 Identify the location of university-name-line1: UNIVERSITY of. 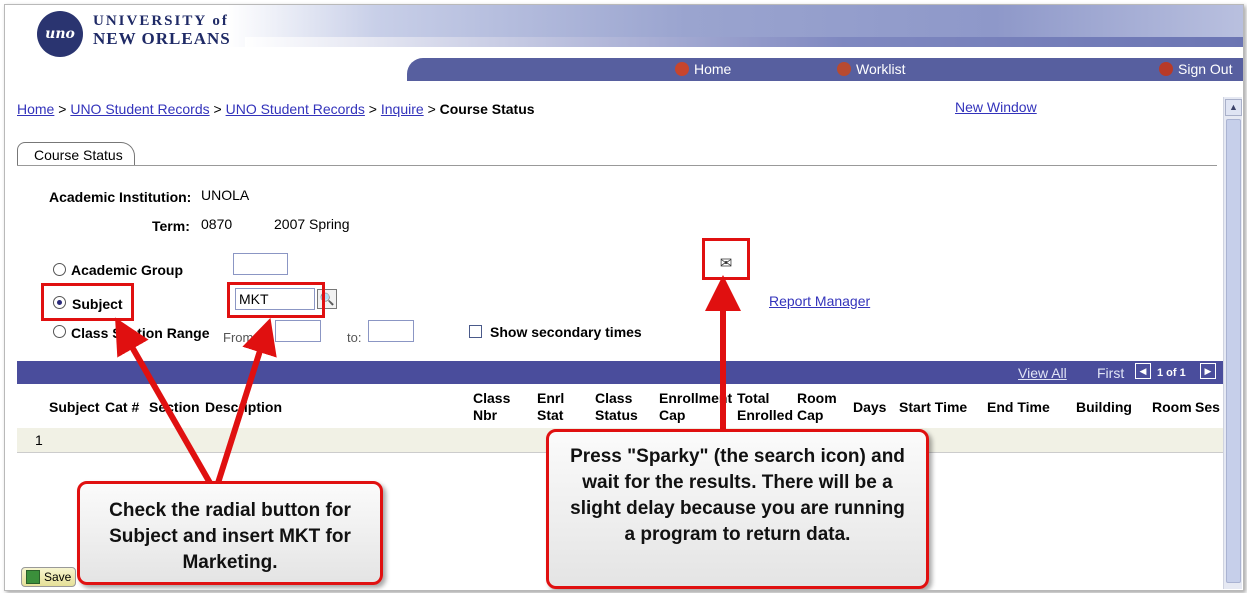
(161, 21).